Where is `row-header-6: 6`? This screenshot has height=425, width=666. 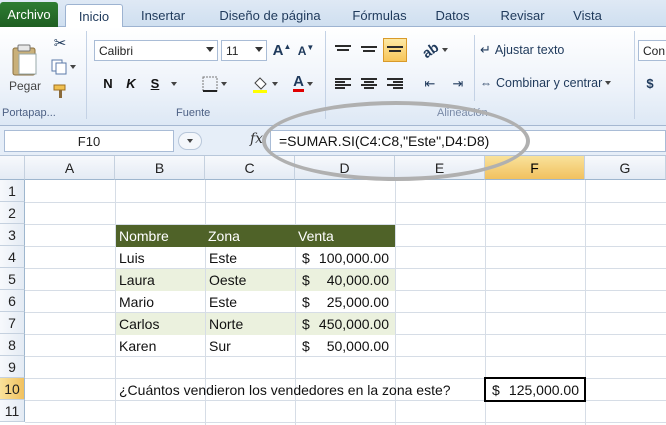 row-header-6: 6 is located at coordinates (12, 301).